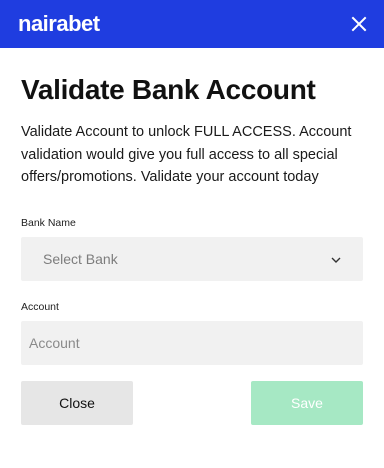 The height and width of the screenshot is (468, 384). What do you see at coordinates (80, 258) in the screenshot?
I see `bank-select-value: Select Bank` at bounding box center [80, 258].